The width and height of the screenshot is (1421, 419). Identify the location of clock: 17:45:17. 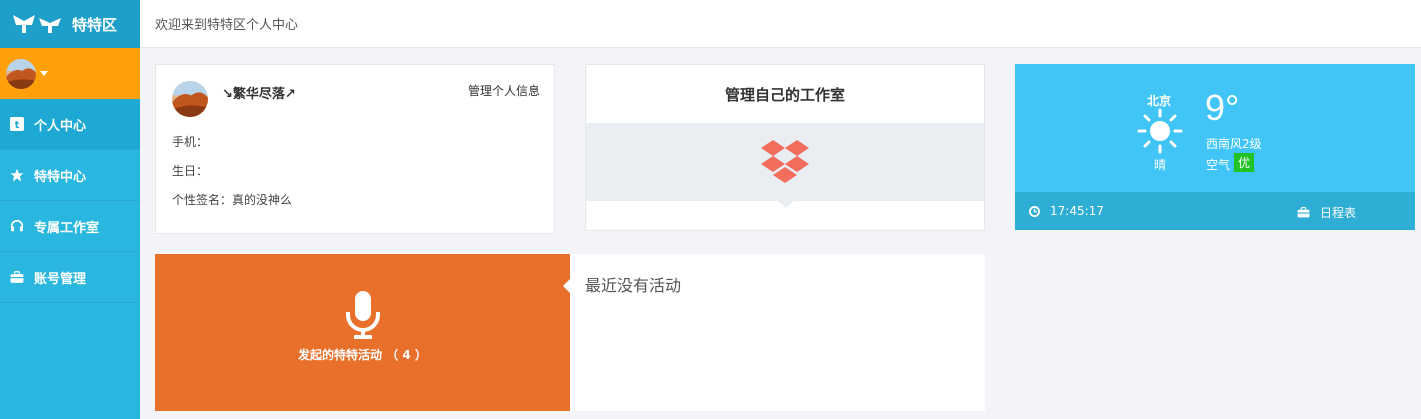
(1066, 211).